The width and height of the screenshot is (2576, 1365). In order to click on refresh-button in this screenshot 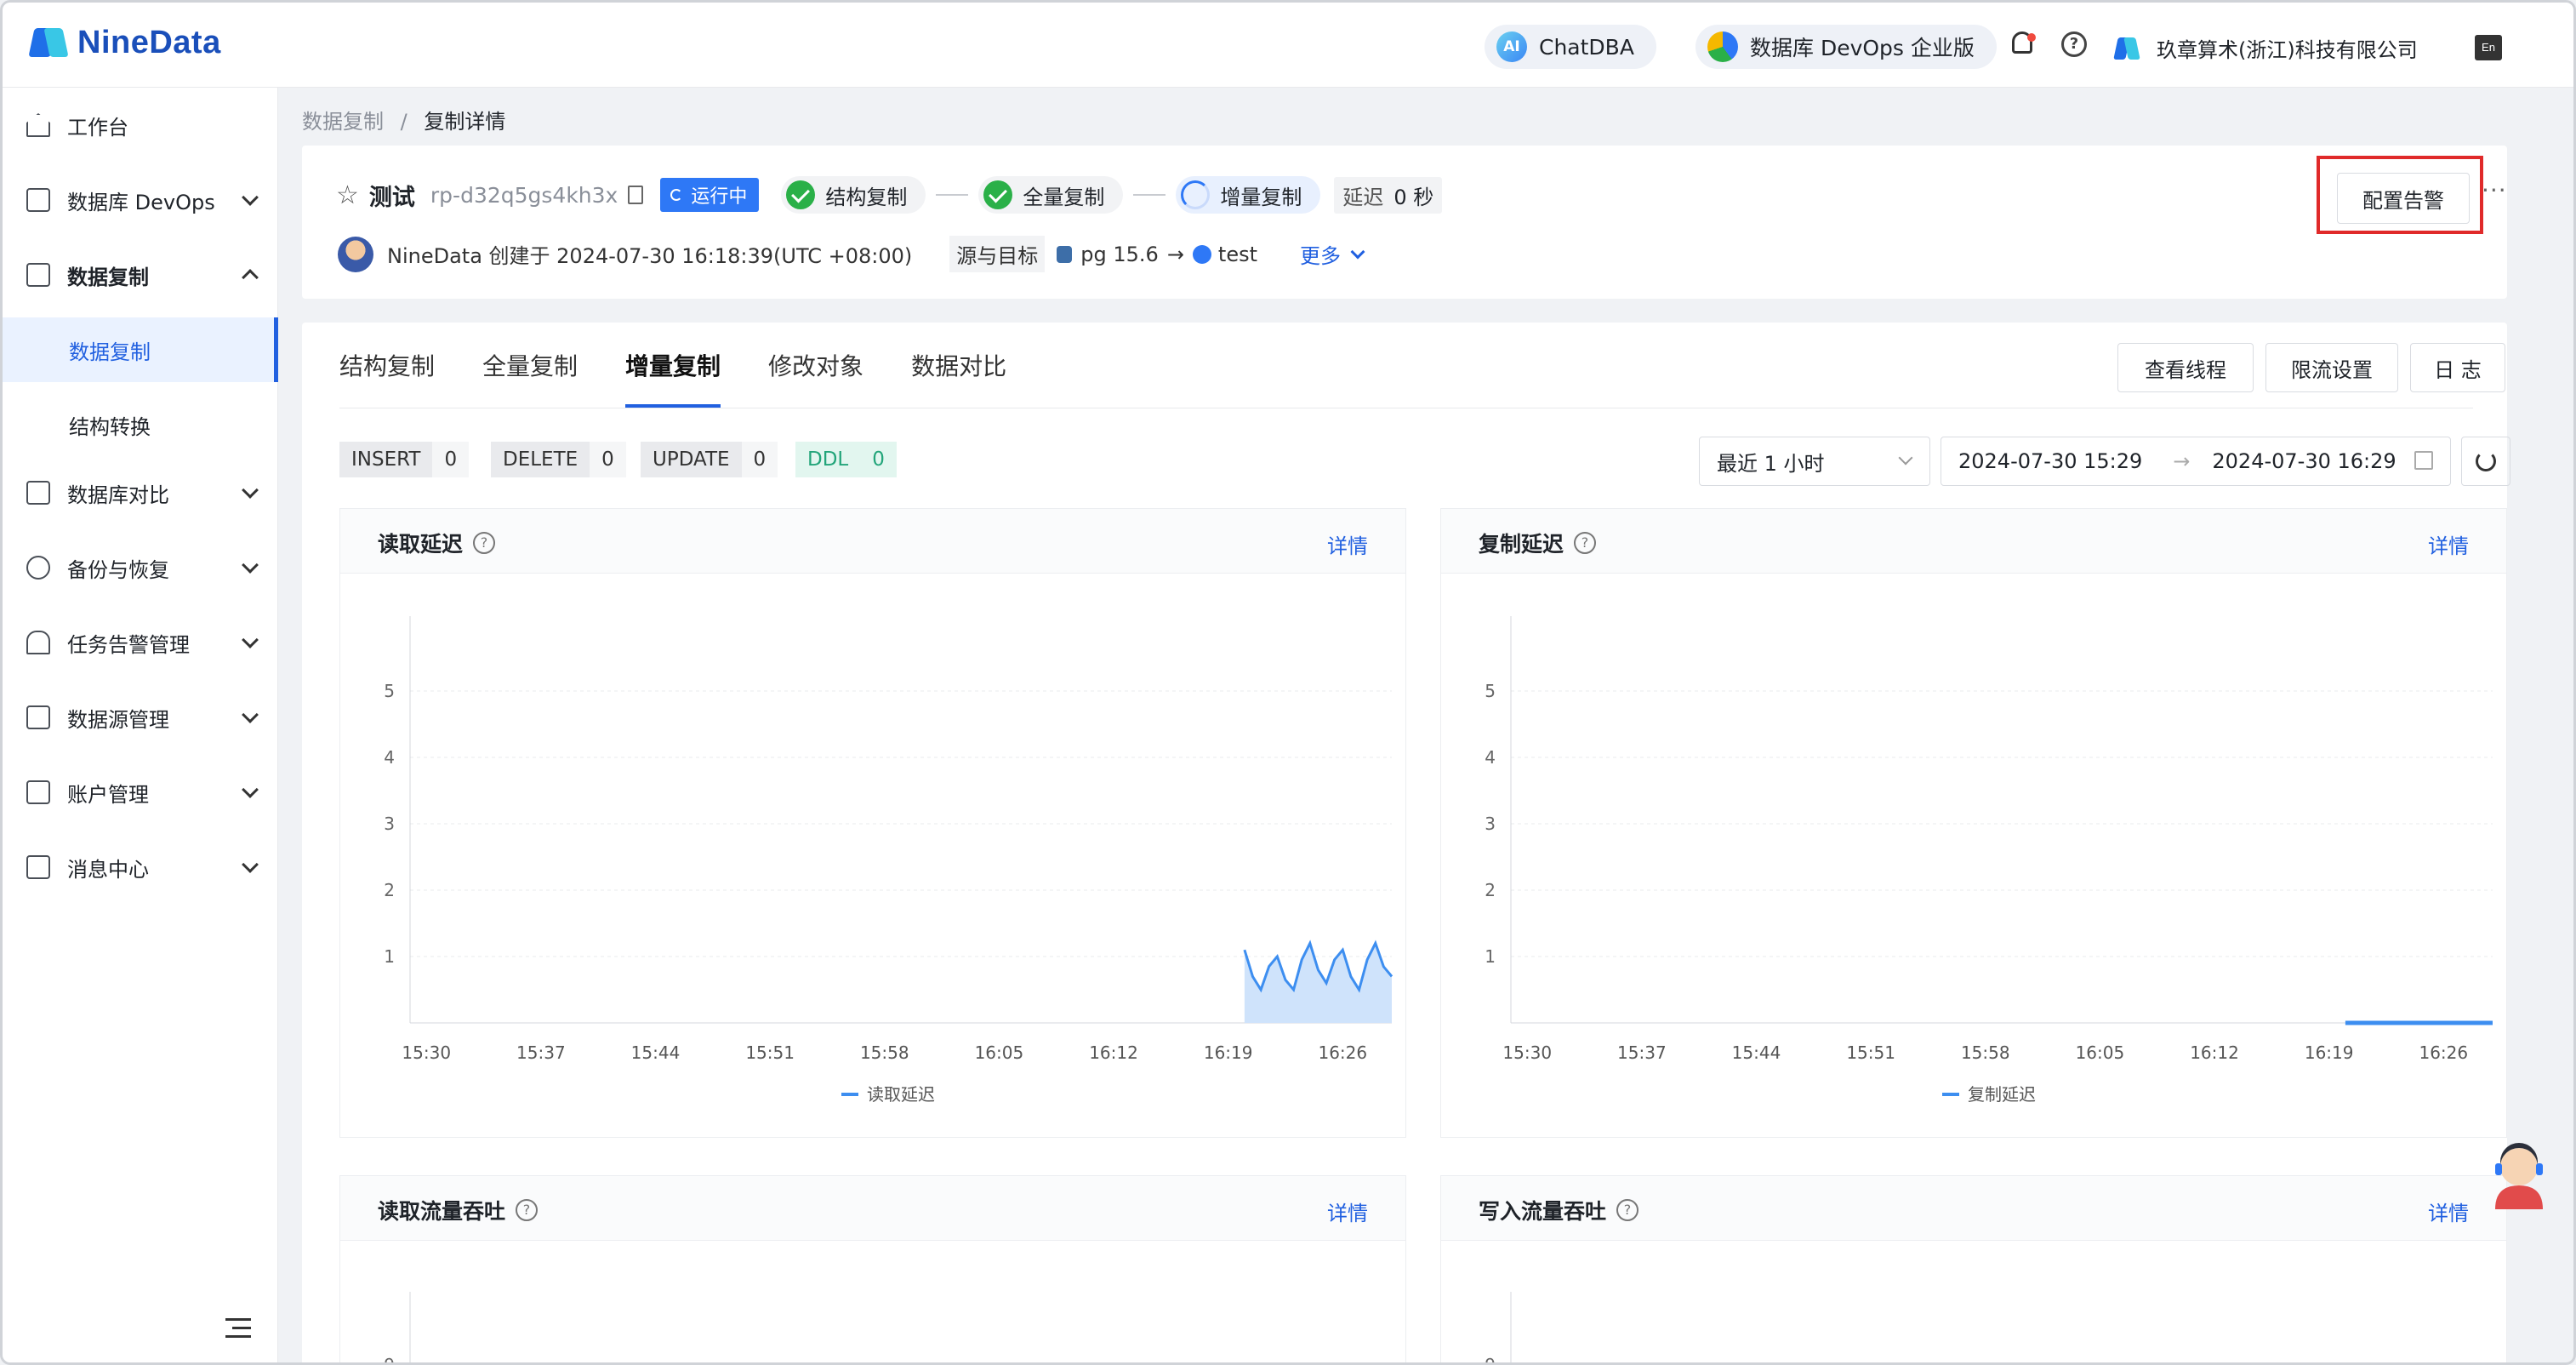, I will do `click(2485, 461)`.